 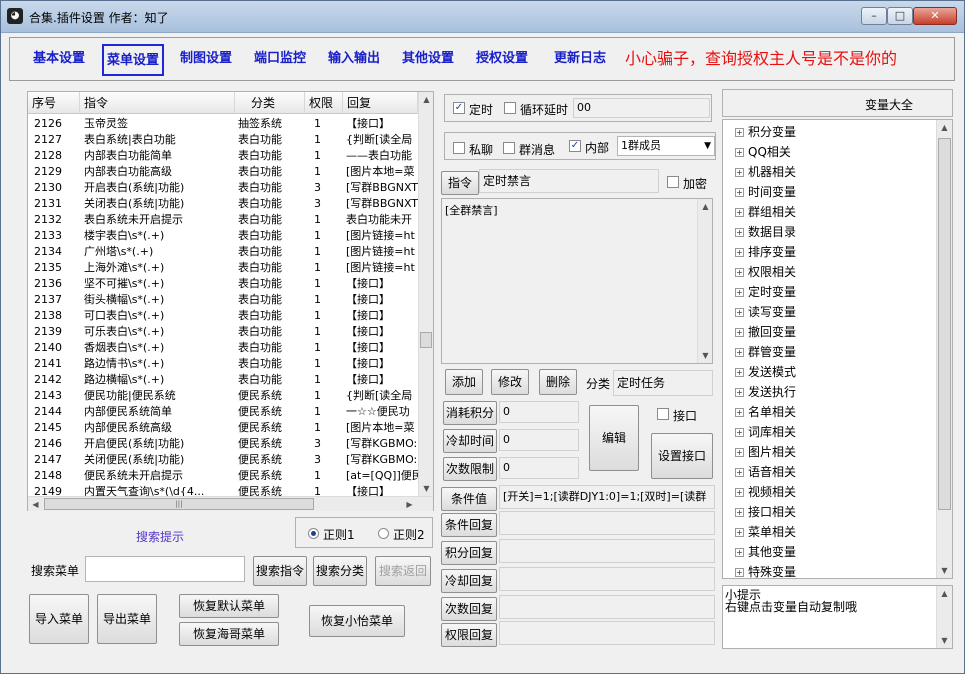 What do you see at coordinates (539, 440) in the screenshot?
I see `cooldown-input: 0` at bounding box center [539, 440].